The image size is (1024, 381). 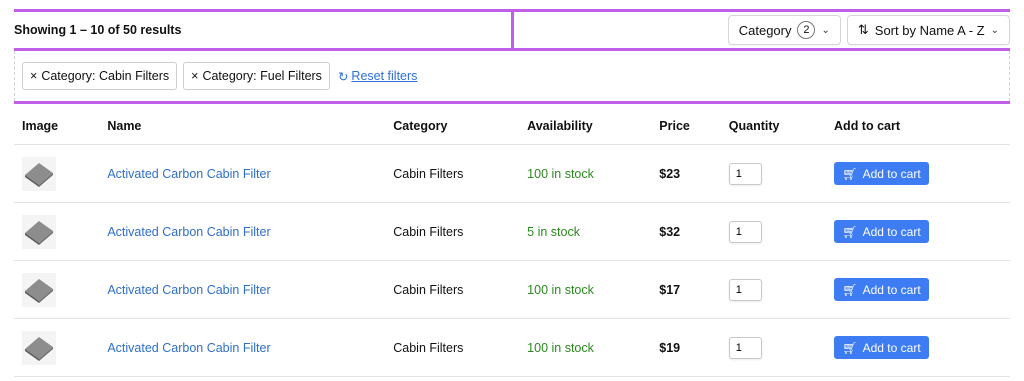 What do you see at coordinates (98, 30) in the screenshot?
I see `results-count: Showing 1 – 10 of 50 results` at bounding box center [98, 30].